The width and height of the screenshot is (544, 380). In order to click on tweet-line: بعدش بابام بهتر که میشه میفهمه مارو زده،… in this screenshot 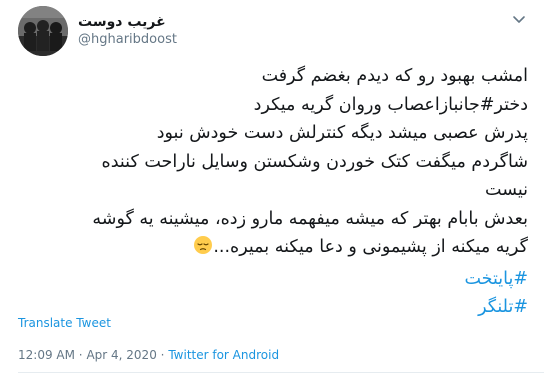, I will do `click(310, 218)`.